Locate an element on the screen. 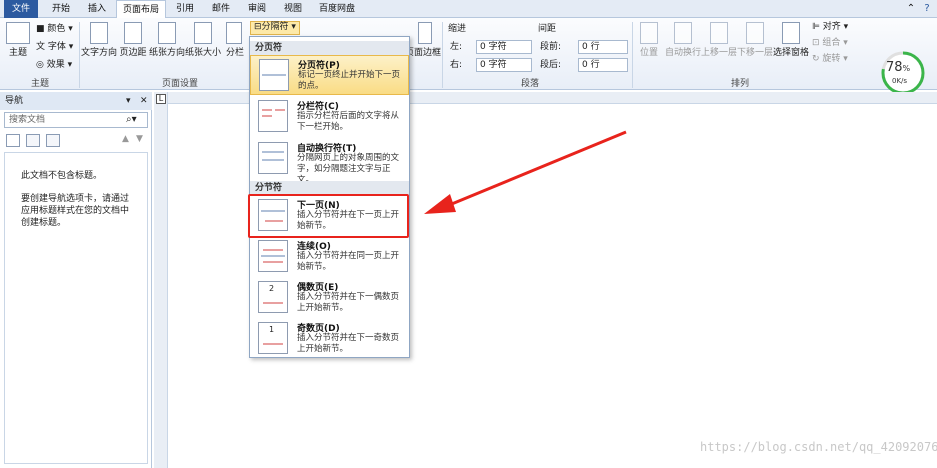 This screenshot has height=468, width=937. nav-view-tabs: ▲ ▼ is located at coordinates (76, 141).